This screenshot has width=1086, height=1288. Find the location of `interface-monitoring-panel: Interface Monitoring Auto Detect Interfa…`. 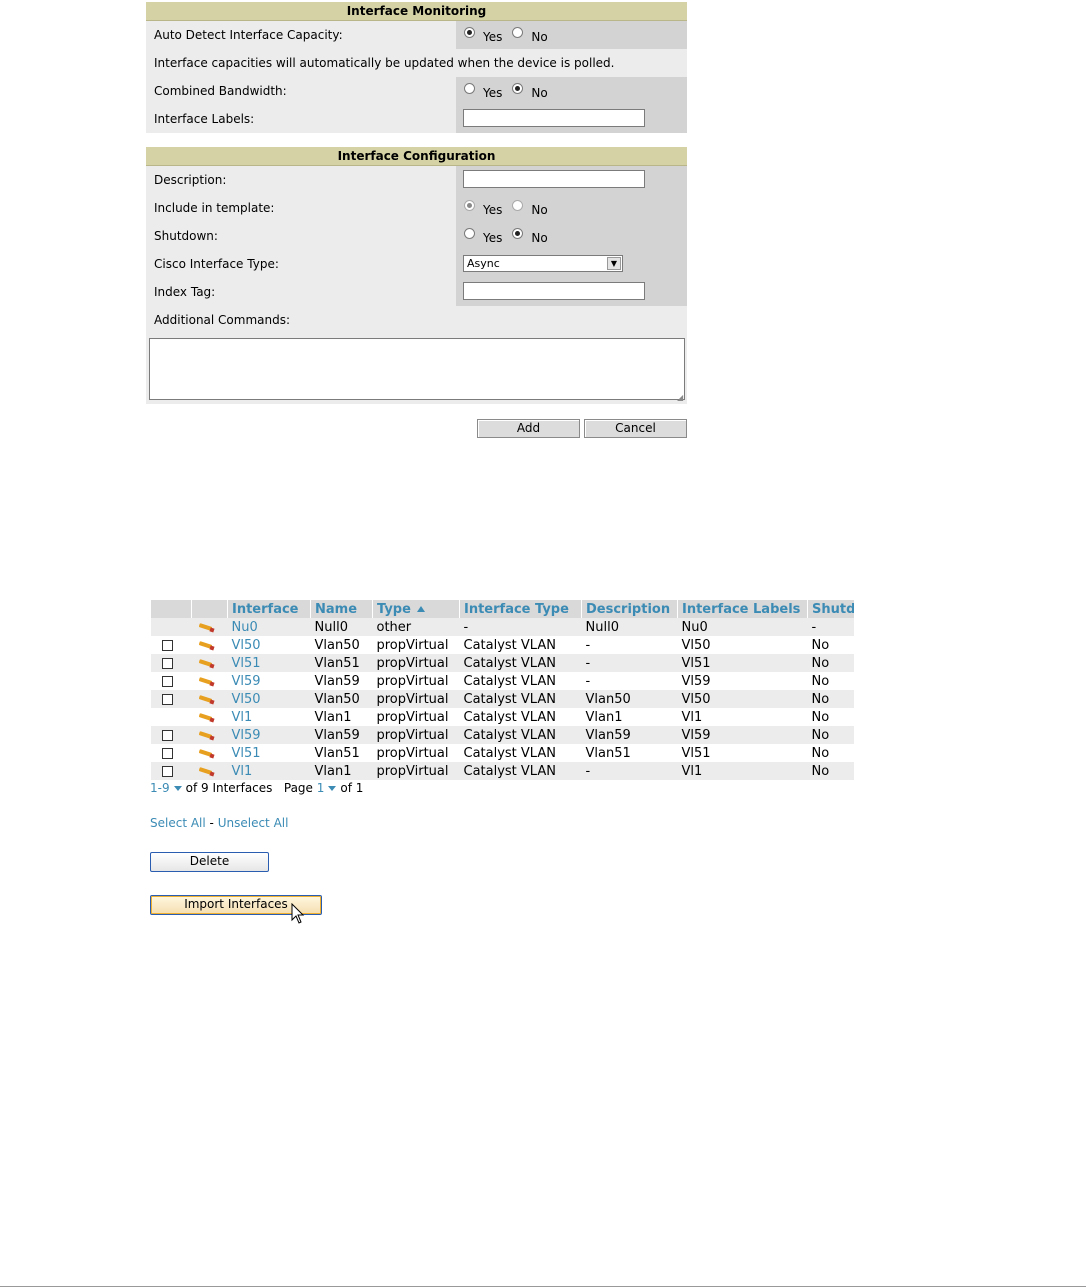

interface-monitoring-panel: Interface Monitoring Auto Detect Interfa… is located at coordinates (416, 67).